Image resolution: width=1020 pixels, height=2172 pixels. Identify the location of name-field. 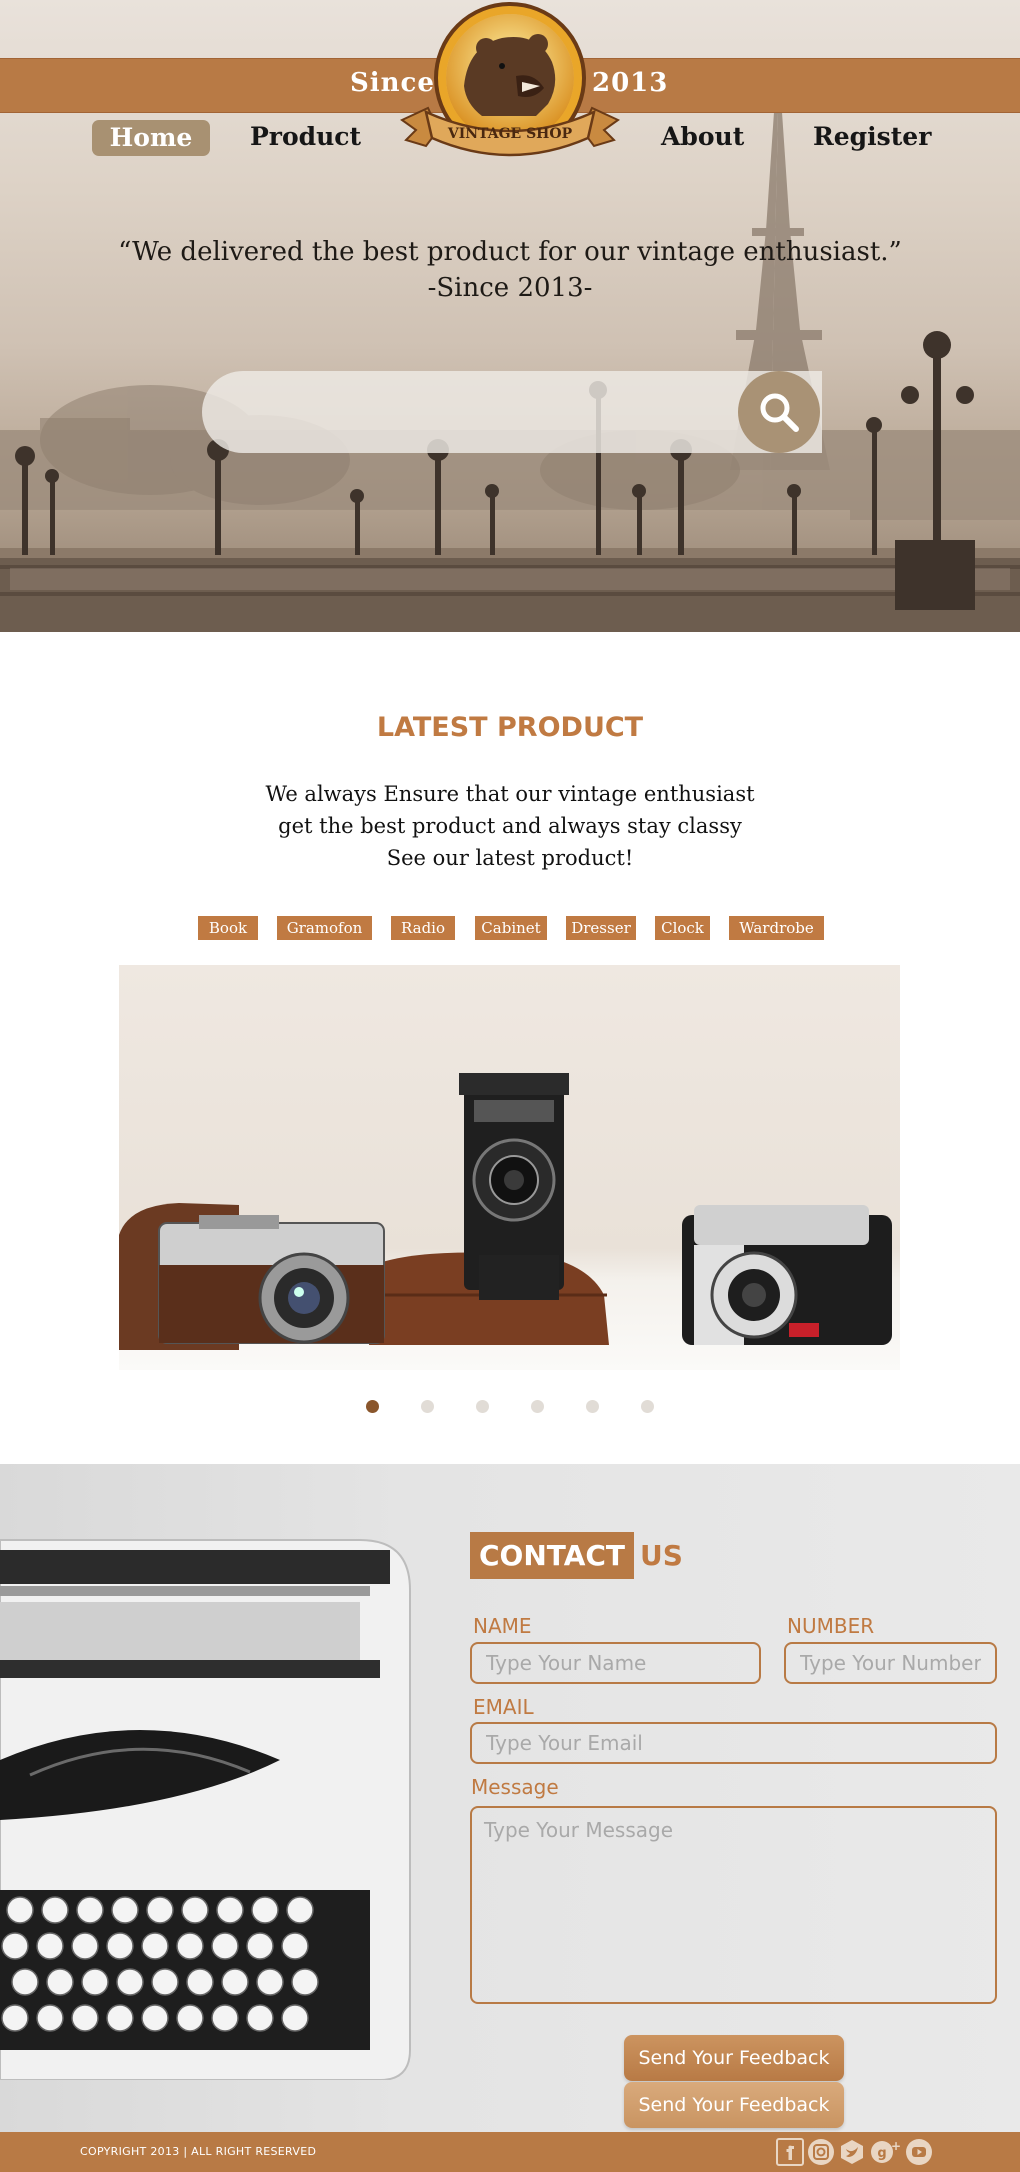
(615, 1663).